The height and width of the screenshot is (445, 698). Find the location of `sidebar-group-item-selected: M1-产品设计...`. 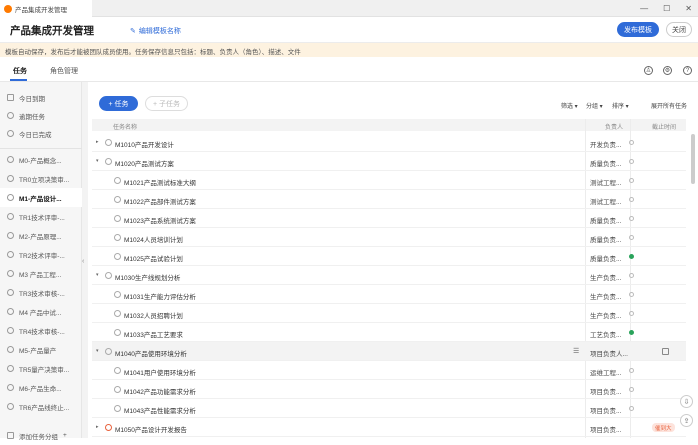

sidebar-group-item-selected: M1-产品设计... is located at coordinates (41, 197).